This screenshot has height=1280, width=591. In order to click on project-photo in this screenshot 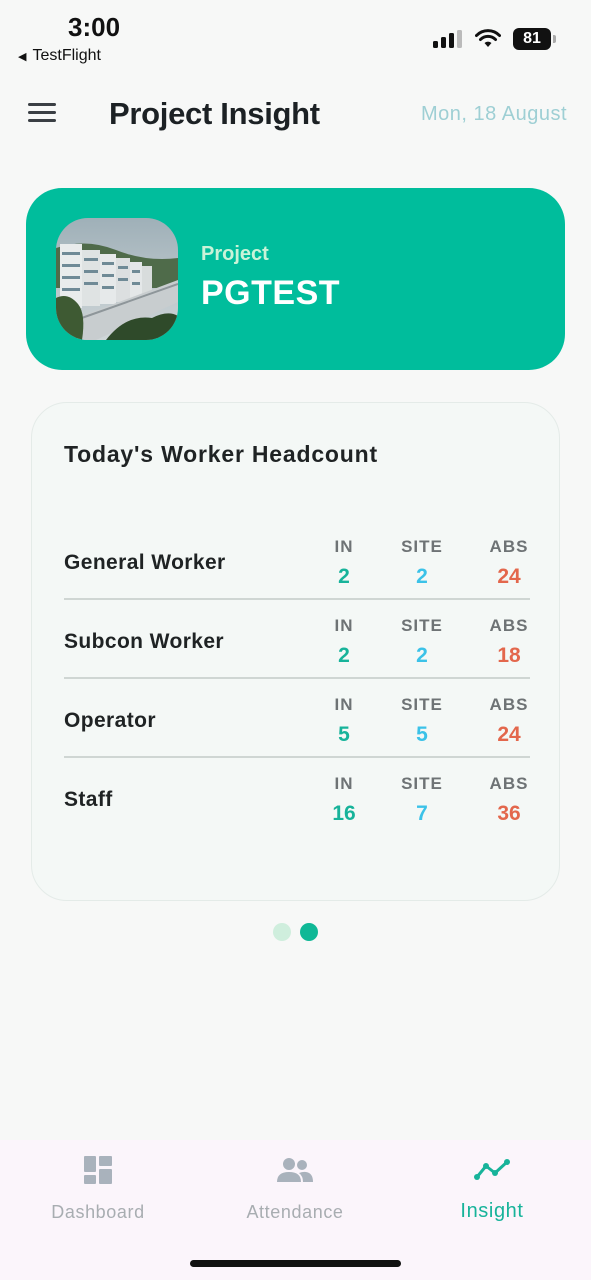, I will do `click(117, 279)`.